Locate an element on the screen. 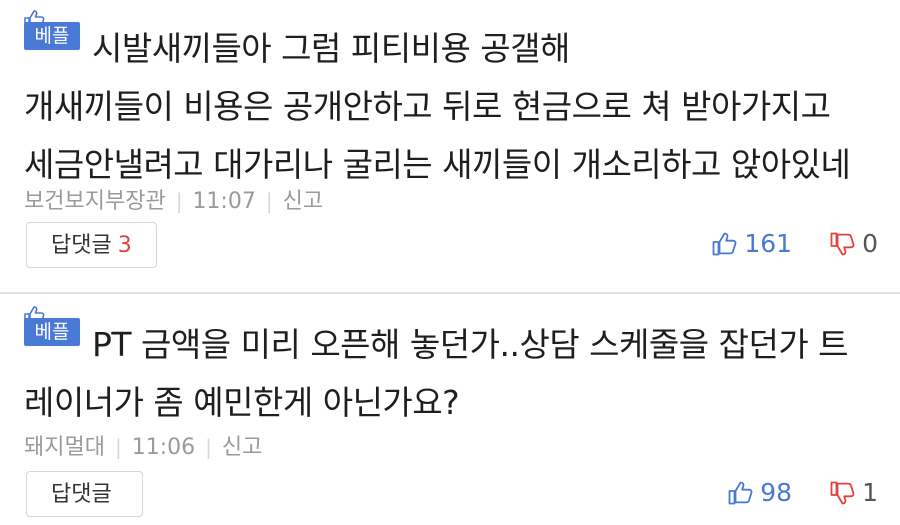 This screenshot has height=525, width=900. reply-button: 답댓글 is located at coordinates (84, 494).